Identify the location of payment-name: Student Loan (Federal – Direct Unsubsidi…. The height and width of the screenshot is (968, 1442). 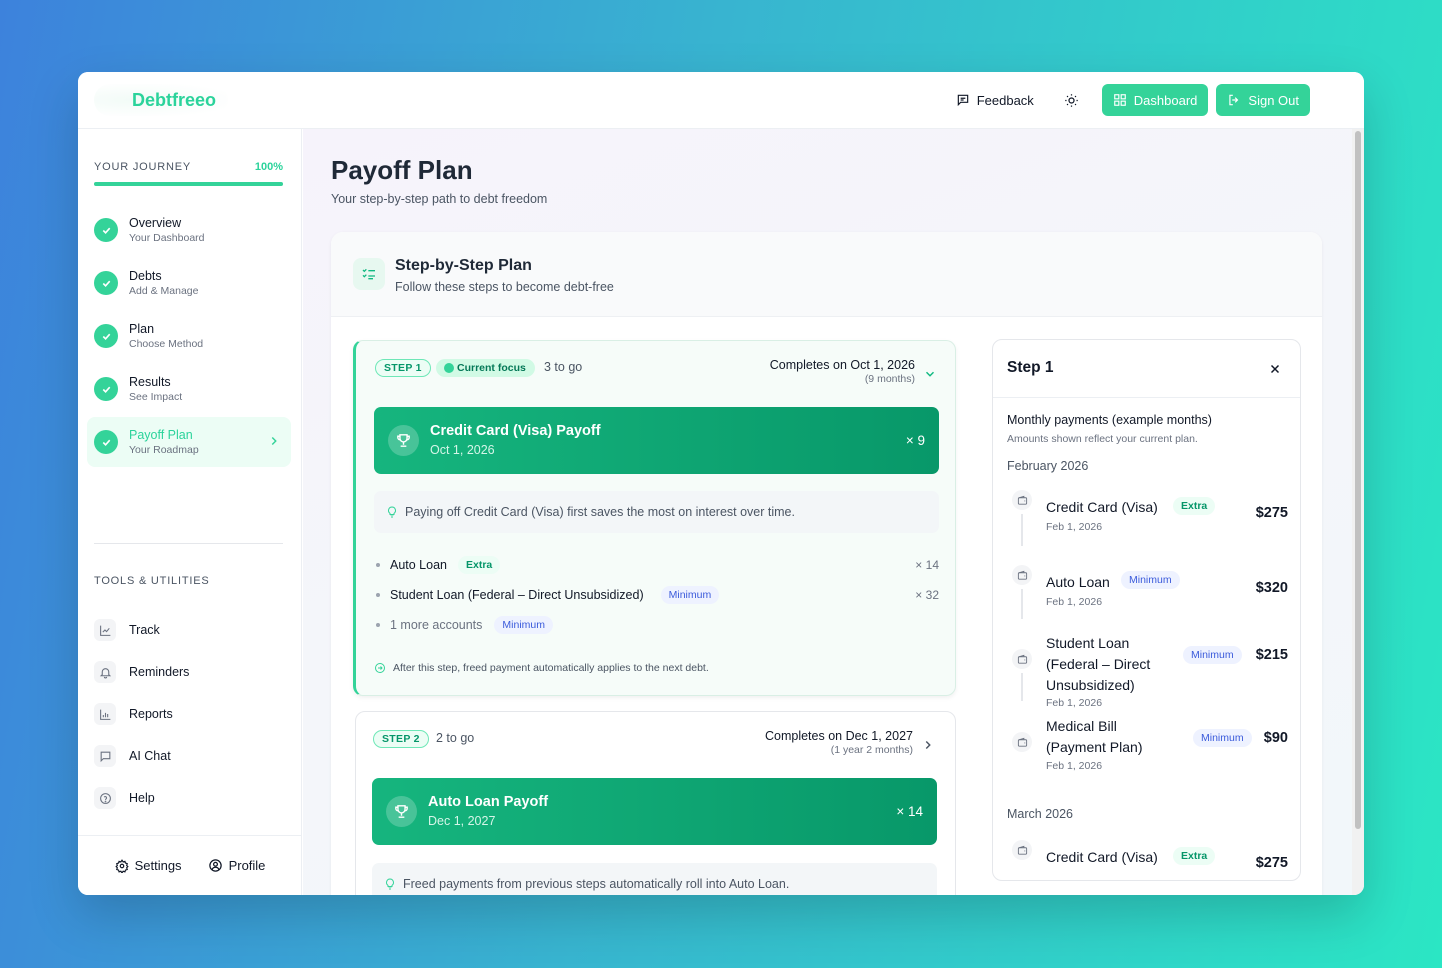
(1098, 664).